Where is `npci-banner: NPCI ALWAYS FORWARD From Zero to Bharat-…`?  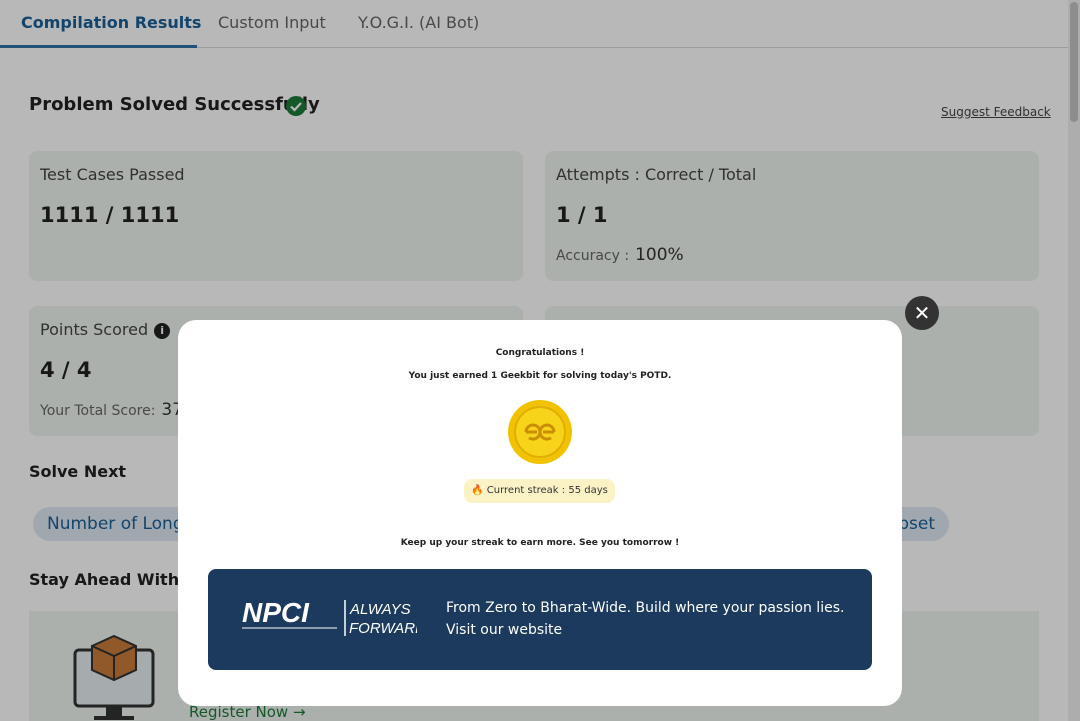
npci-banner: NPCI ALWAYS FORWARD From Zero to Bharat-… is located at coordinates (540, 619).